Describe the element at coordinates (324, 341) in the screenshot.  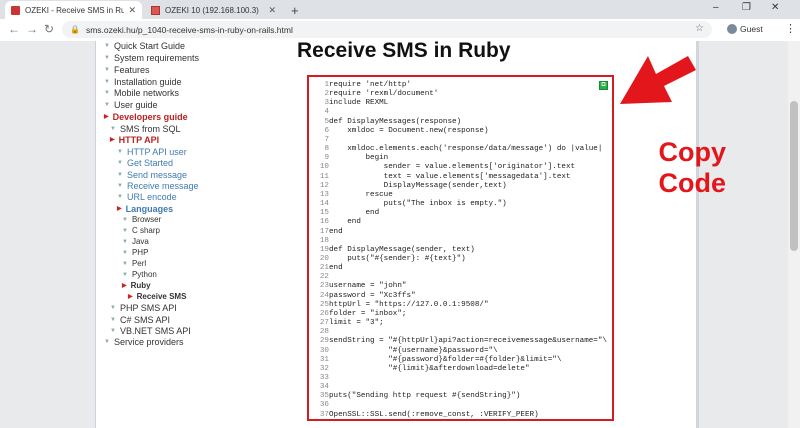
I see `line-number: 29` at that location.